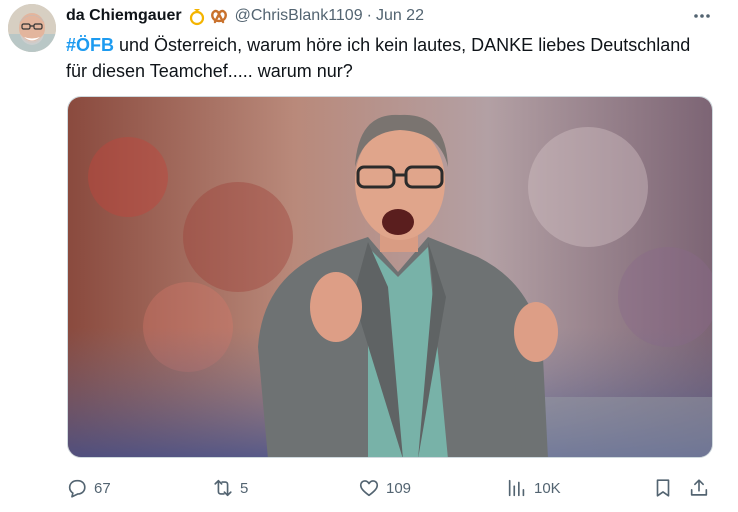  I want to click on repost-count: 5, so click(244, 488).